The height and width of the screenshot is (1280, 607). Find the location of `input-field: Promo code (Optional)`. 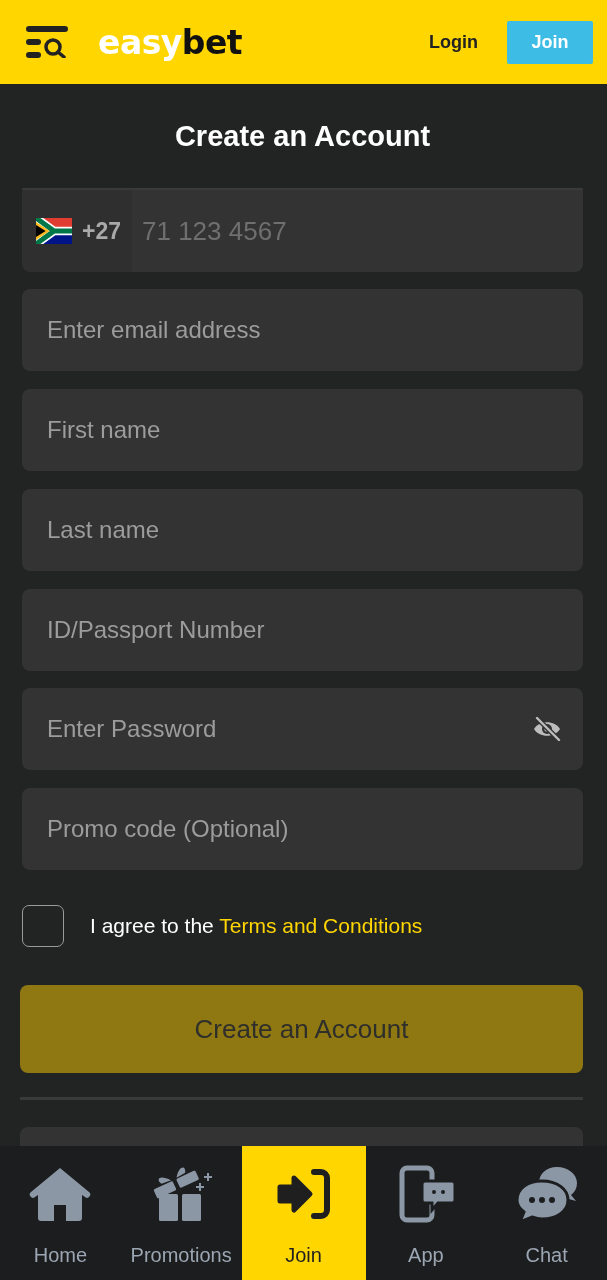

input-field: Promo code (Optional) is located at coordinates (302, 829).